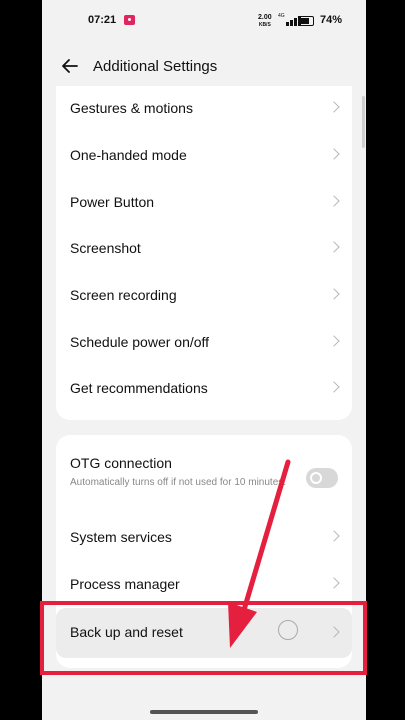  What do you see at coordinates (203, 638) in the screenshot?
I see `highlight-box` at bounding box center [203, 638].